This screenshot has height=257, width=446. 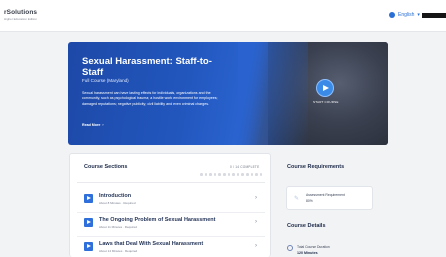 I want to click on read-more-link: Read More ›, so click(x=93, y=125).